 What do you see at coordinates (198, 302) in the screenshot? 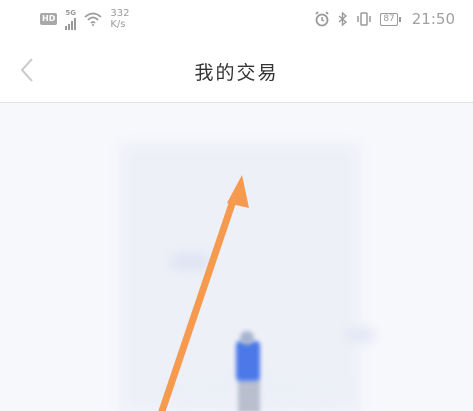
I see `arrow-shaft` at bounding box center [198, 302].